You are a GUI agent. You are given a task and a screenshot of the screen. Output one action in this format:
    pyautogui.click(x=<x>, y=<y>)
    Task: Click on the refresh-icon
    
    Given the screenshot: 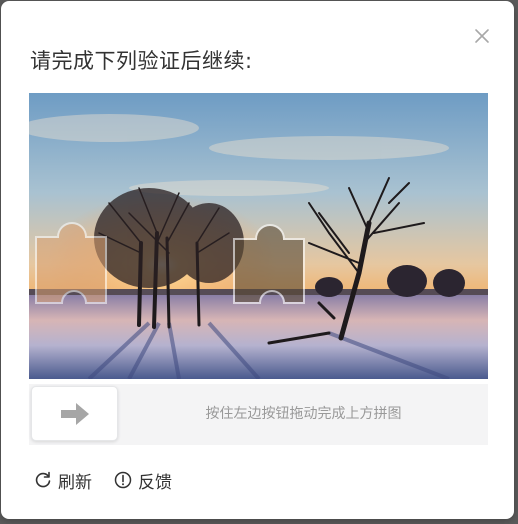 What is the action you would take?
    pyautogui.click(x=43, y=479)
    